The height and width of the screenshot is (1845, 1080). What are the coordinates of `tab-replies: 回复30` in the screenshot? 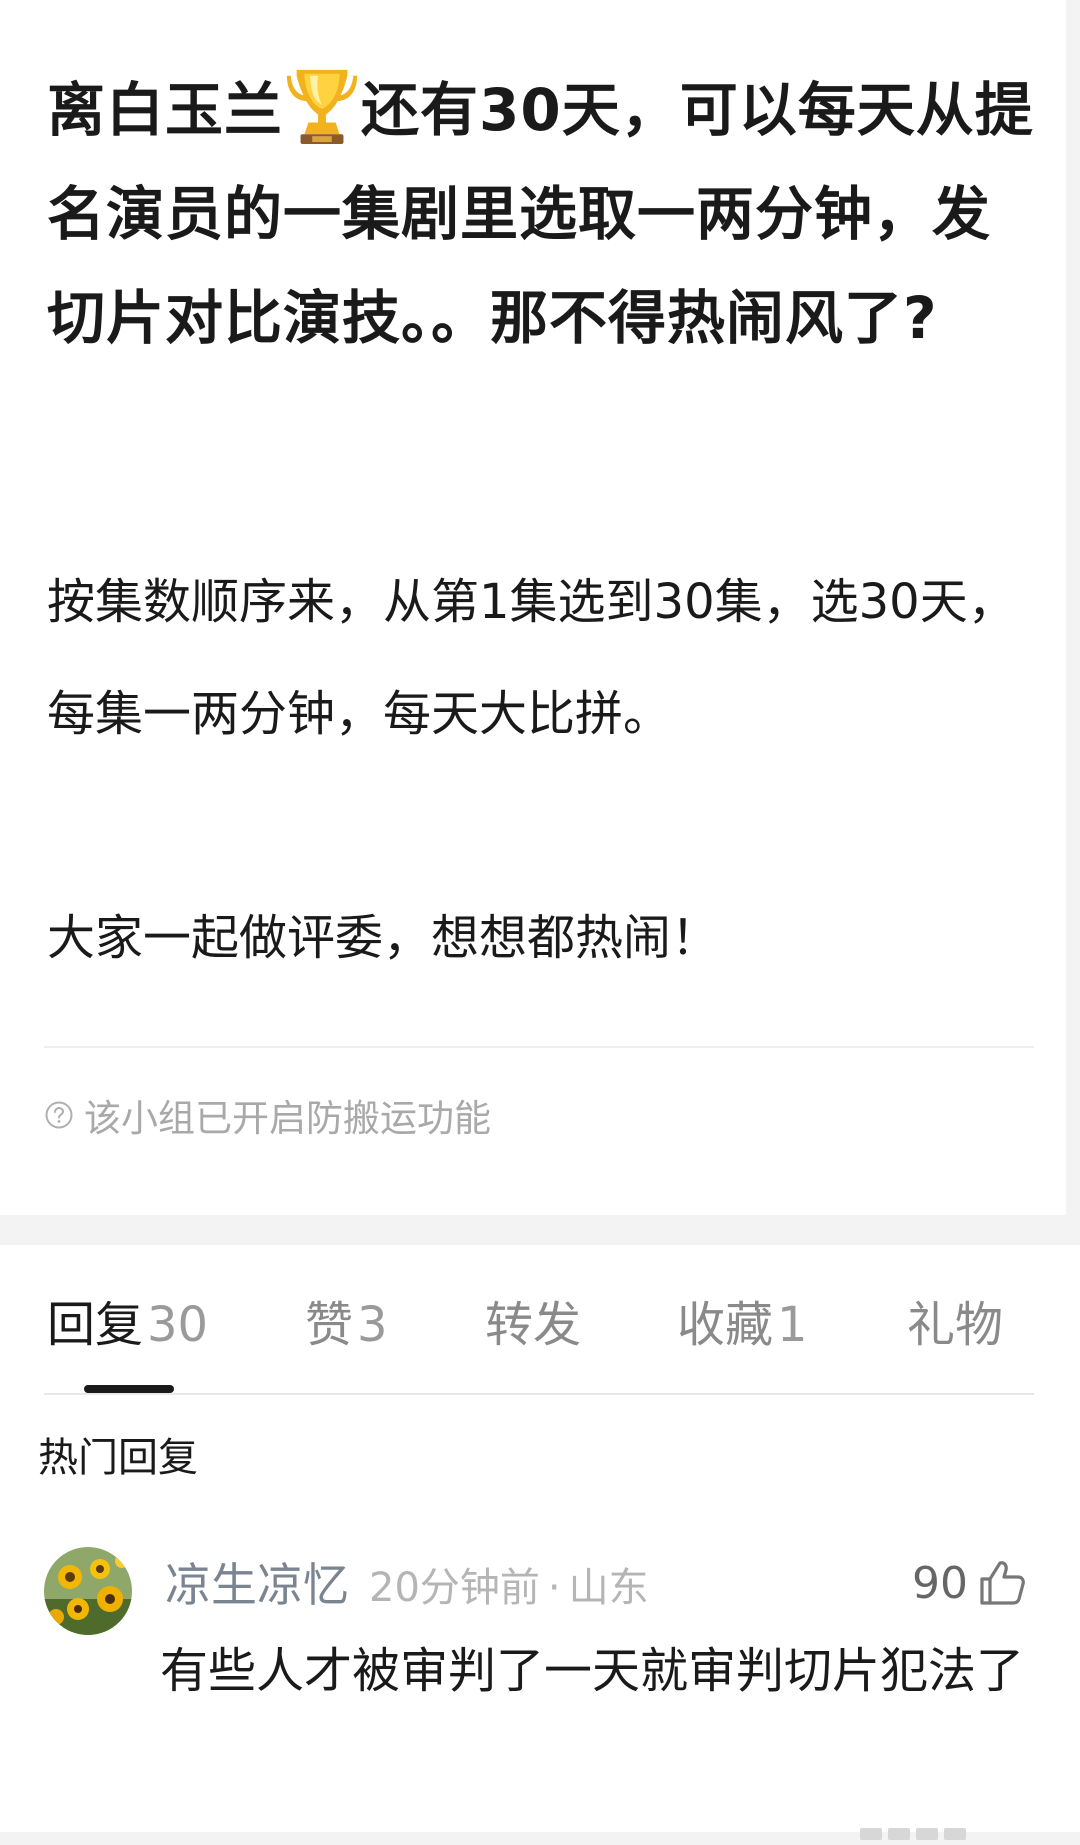 It's located at (127, 1325).